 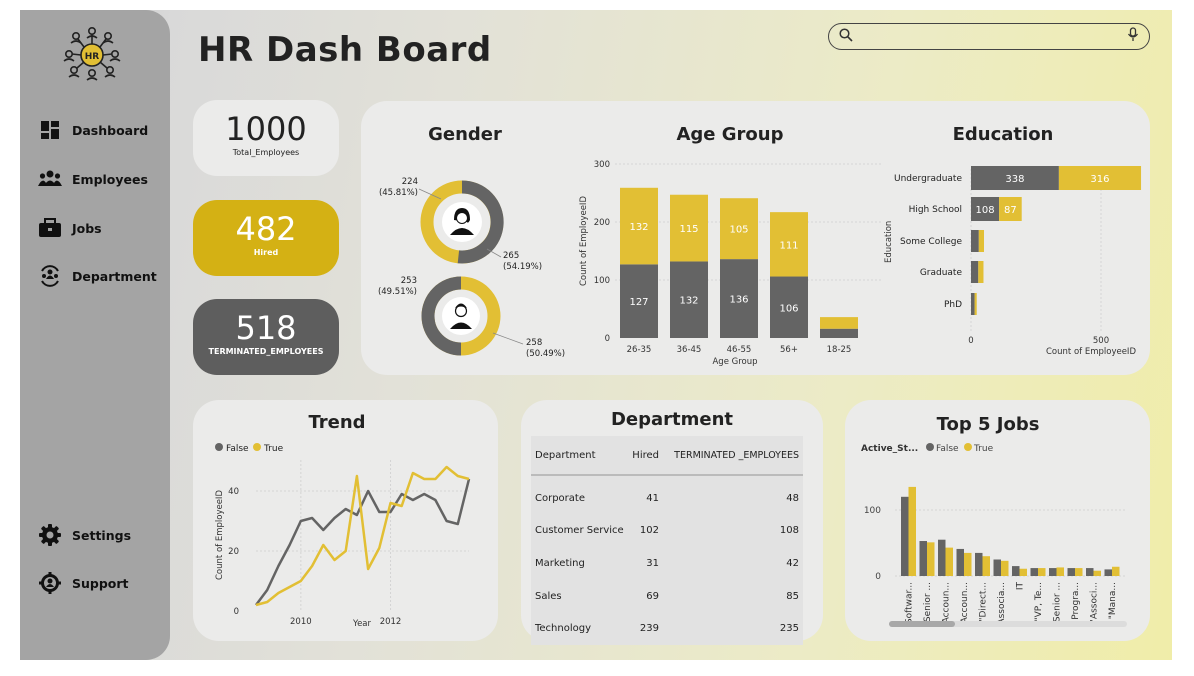 What do you see at coordinates (607, 339) in the screenshot?
I see `y-tick-label: 0` at bounding box center [607, 339].